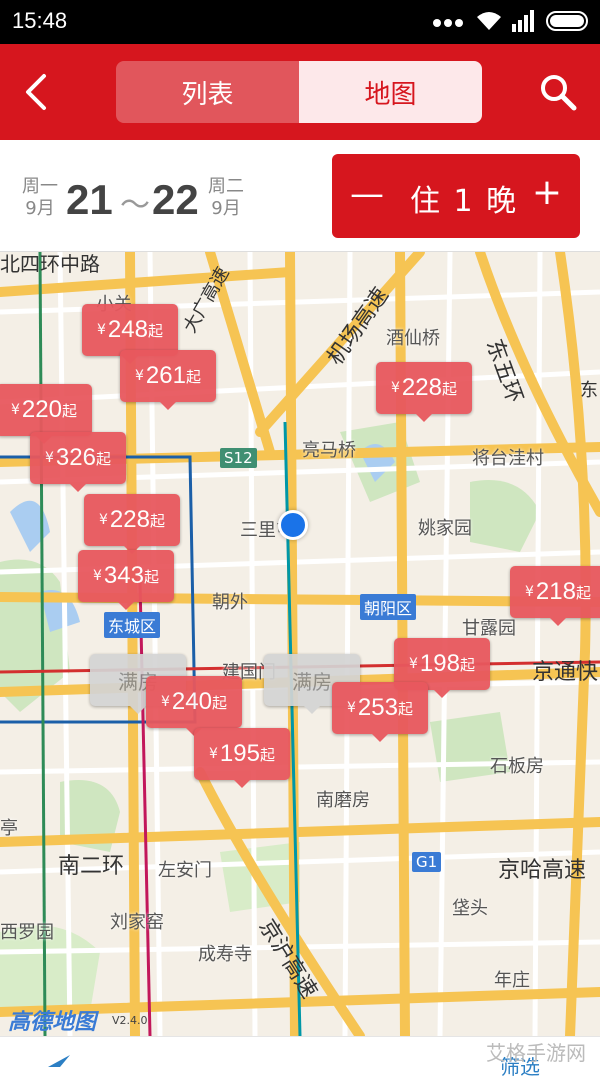 The image size is (600, 1080). Describe the element at coordinates (390, 92) in the screenshot. I see `tab-map: 地图` at that location.